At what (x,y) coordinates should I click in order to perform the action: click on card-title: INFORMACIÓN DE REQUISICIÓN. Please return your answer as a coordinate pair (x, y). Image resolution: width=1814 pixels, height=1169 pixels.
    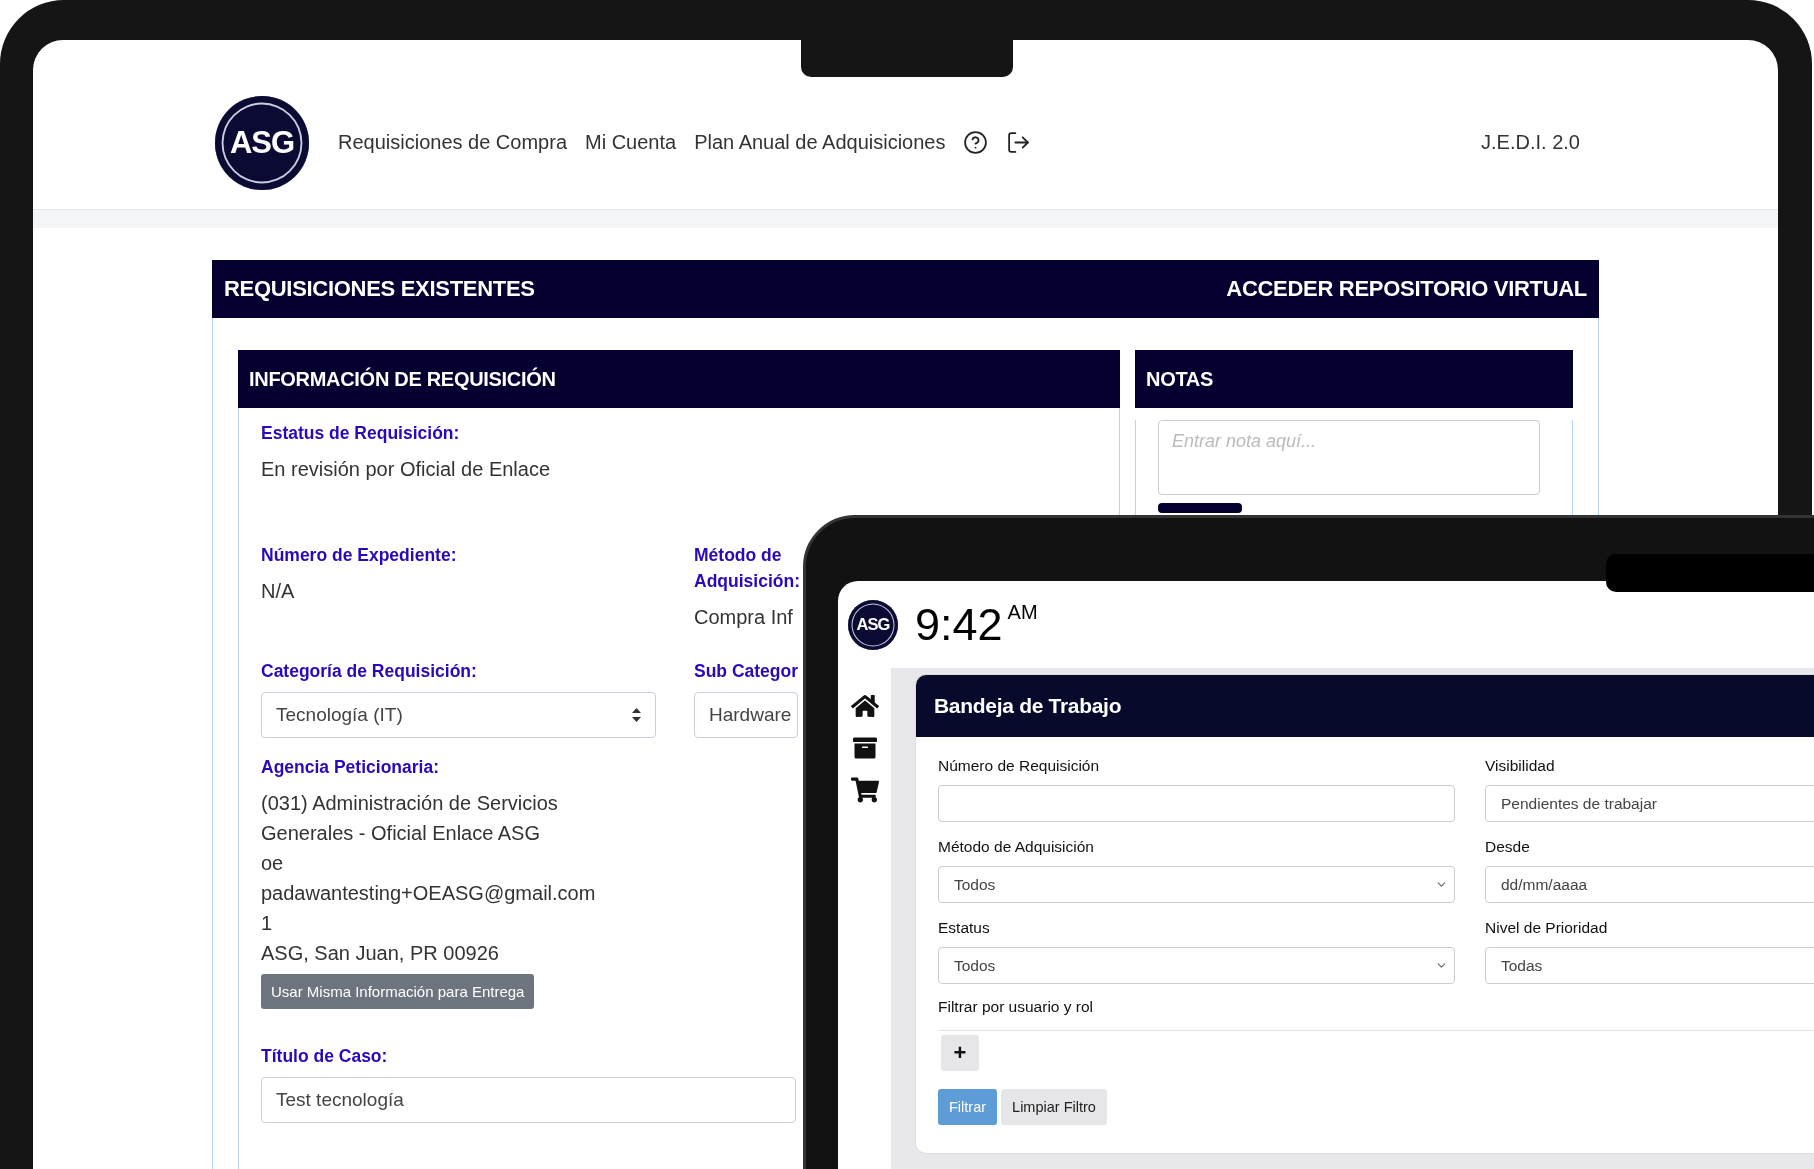
    Looking at the image, I should click on (402, 379).